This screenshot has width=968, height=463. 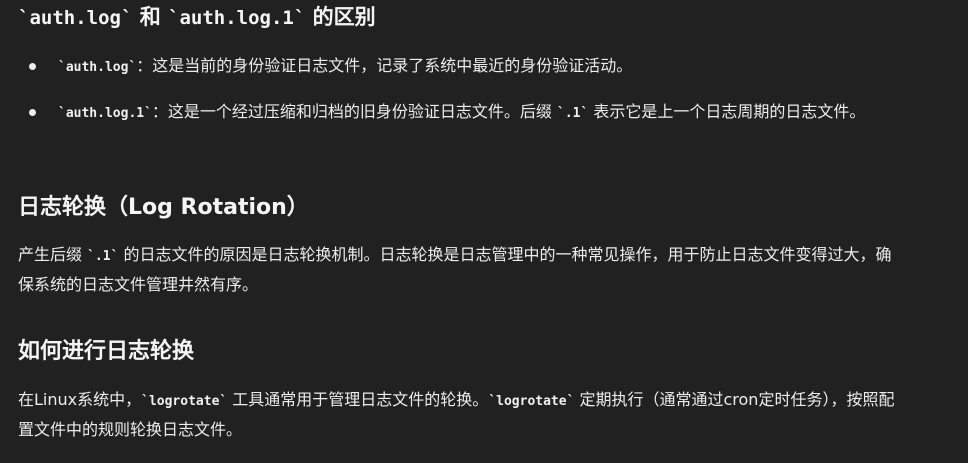 I want to click on inline-code-auth-log: `auth.log`, so click(x=97, y=67).